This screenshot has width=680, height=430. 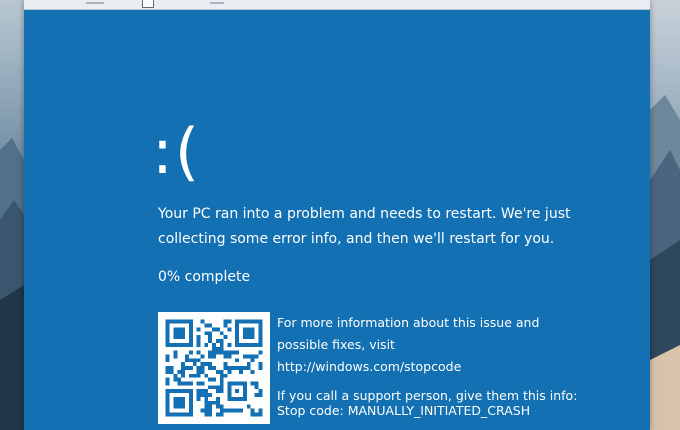 I want to click on window-titlebar, so click(x=337, y=5).